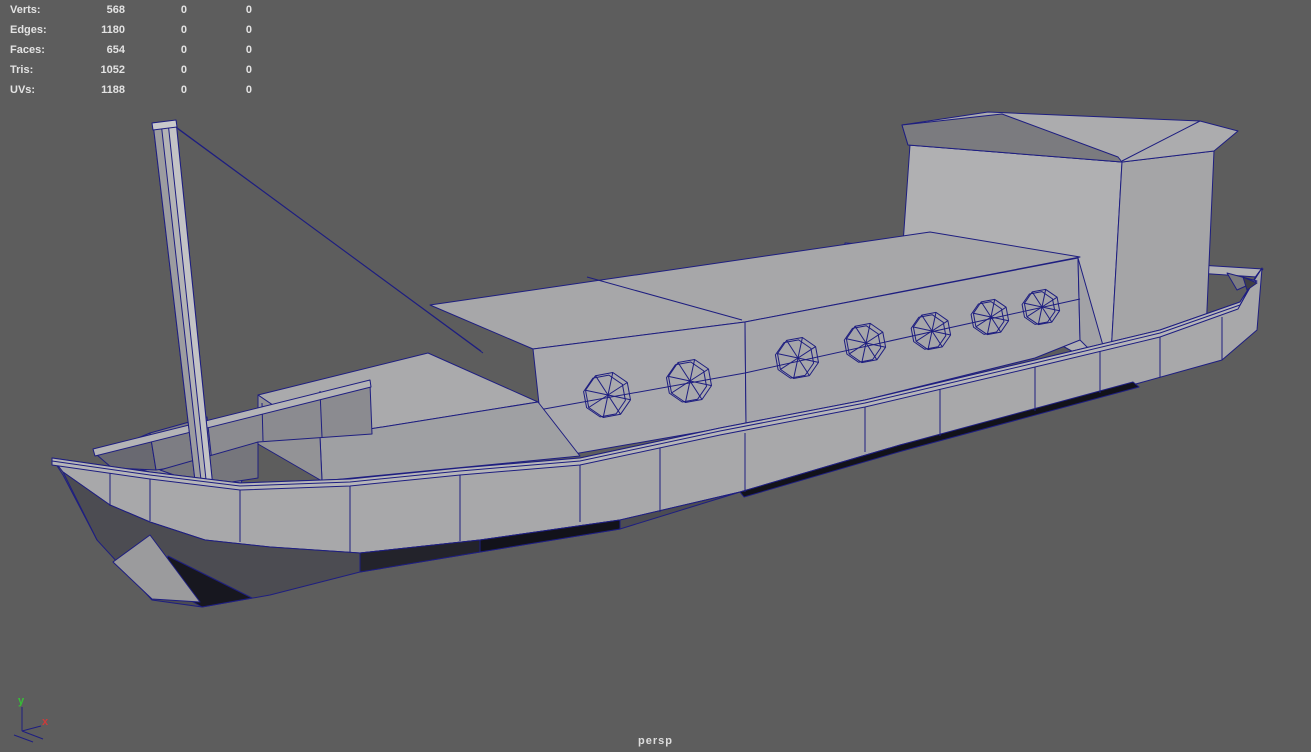 The width and height of the screenshot is (1311, 752). Describe the element at coordinates (126, 70) in the screenshot. I see `hud-row-tris: Tris: 1052 0 0` at that location.